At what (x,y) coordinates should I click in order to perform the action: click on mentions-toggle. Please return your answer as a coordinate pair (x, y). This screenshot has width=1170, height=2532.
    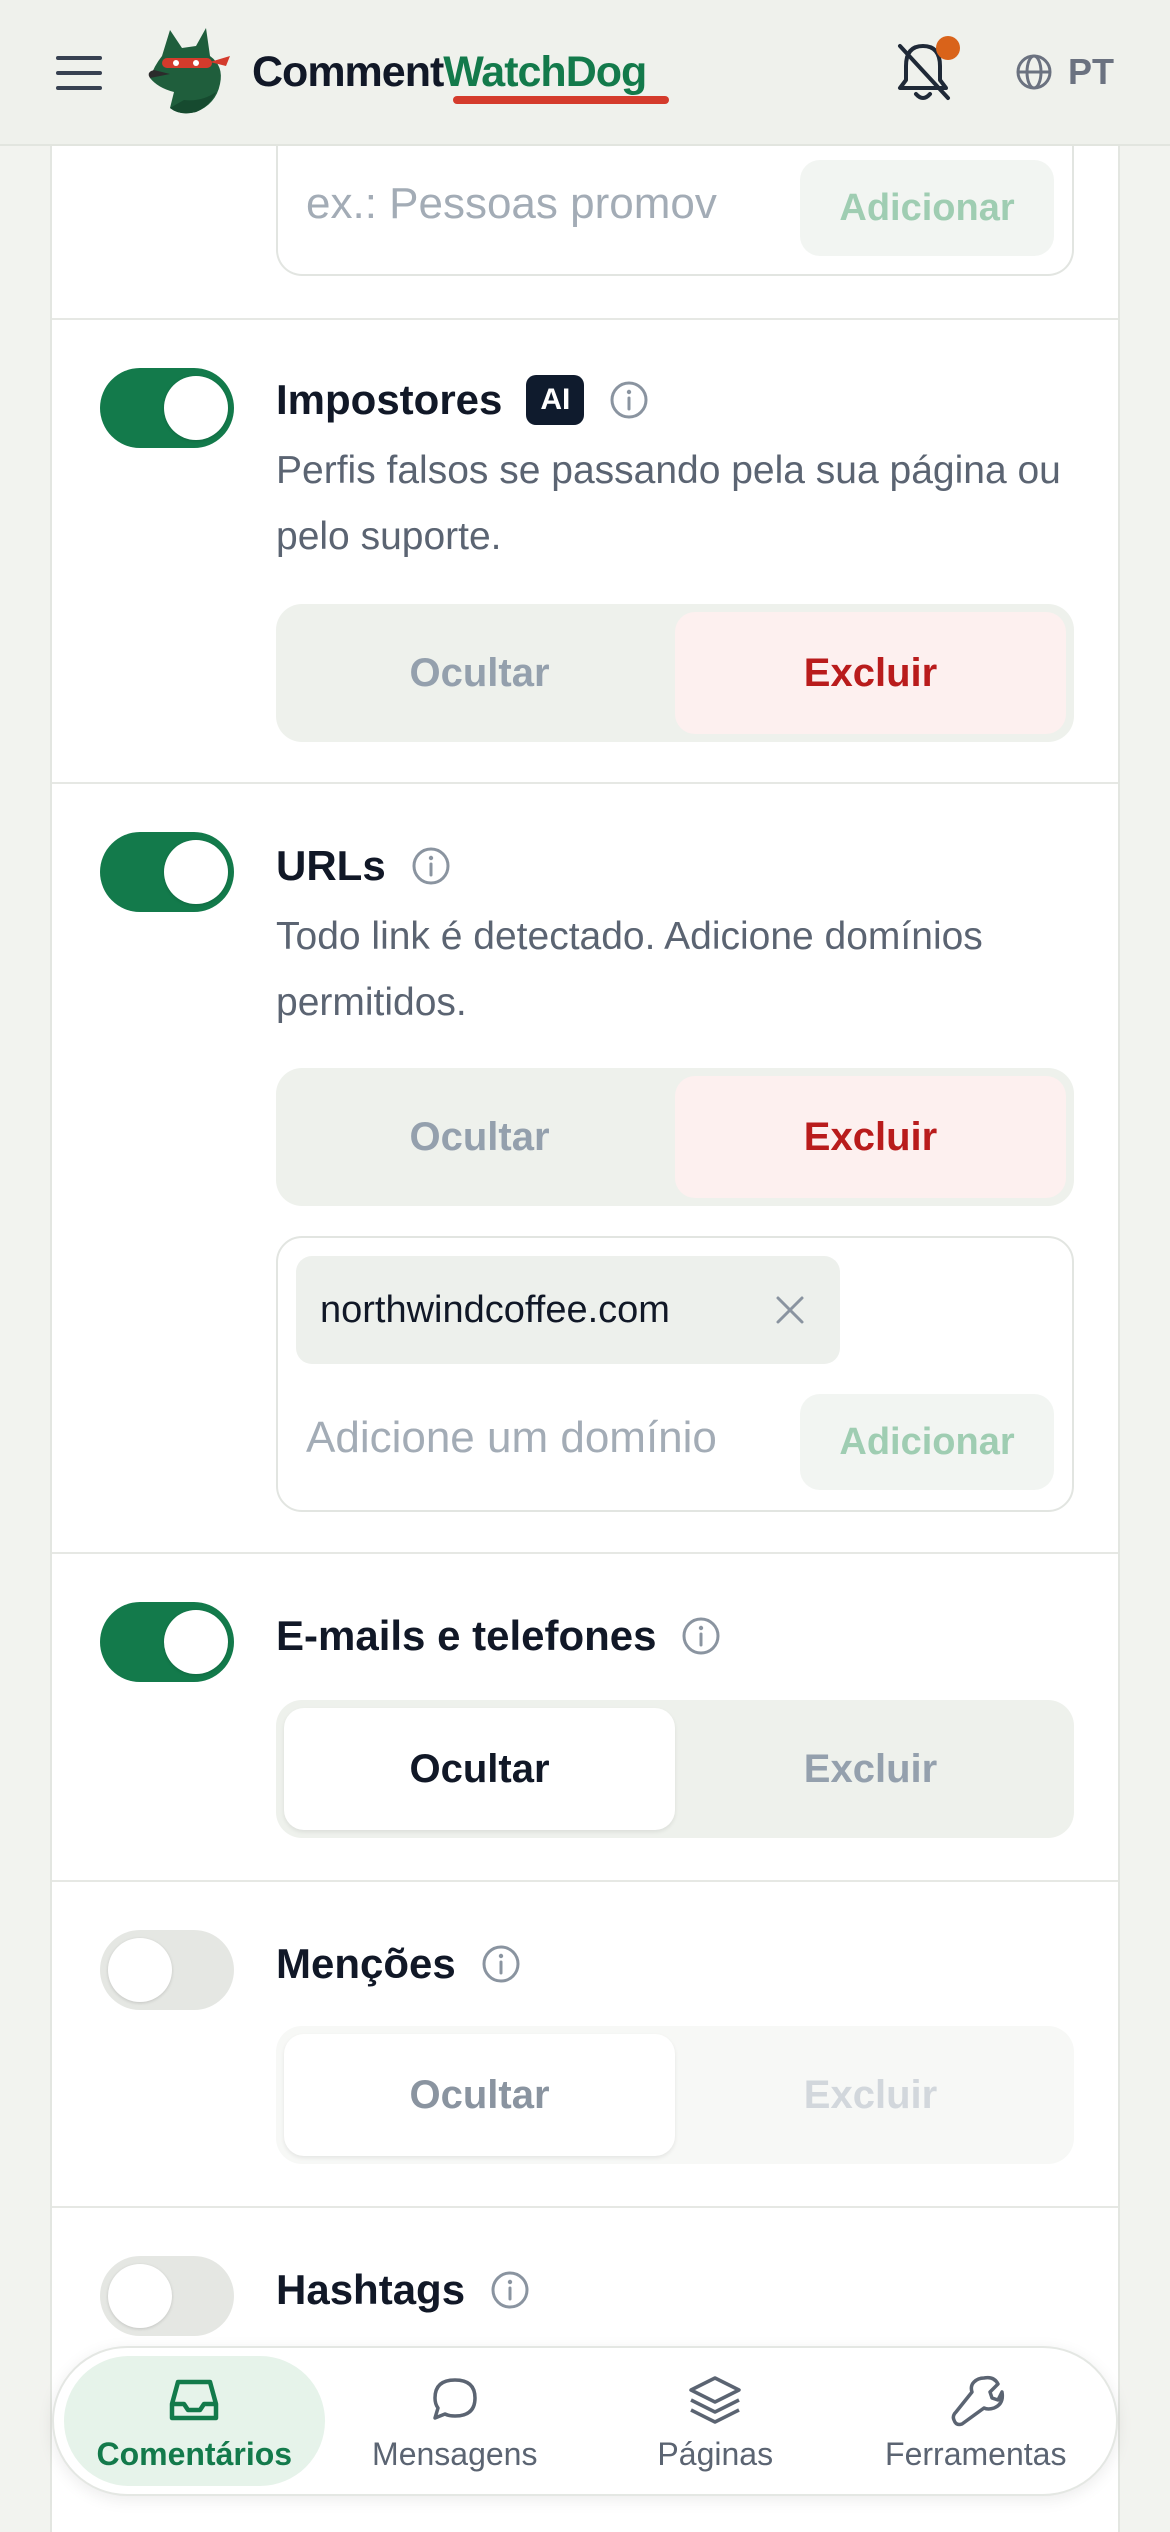
    Looking at the image, I should click on (167, 1970).